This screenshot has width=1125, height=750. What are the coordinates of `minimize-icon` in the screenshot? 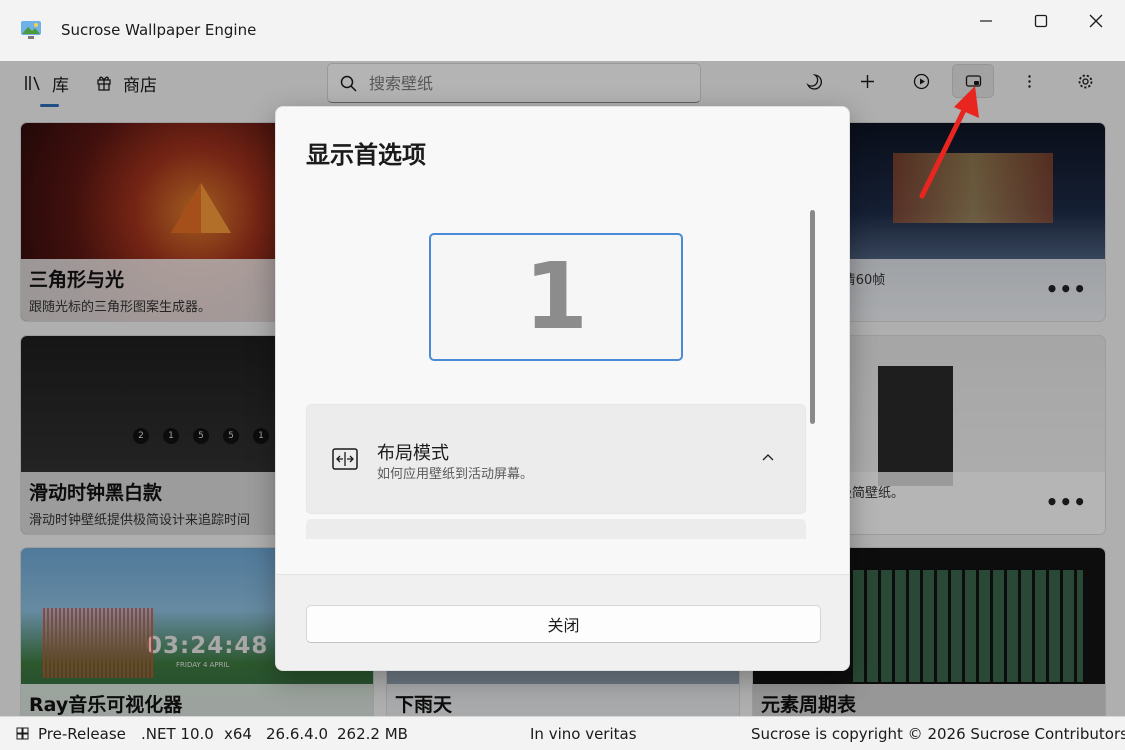 It's located at (986, 21).